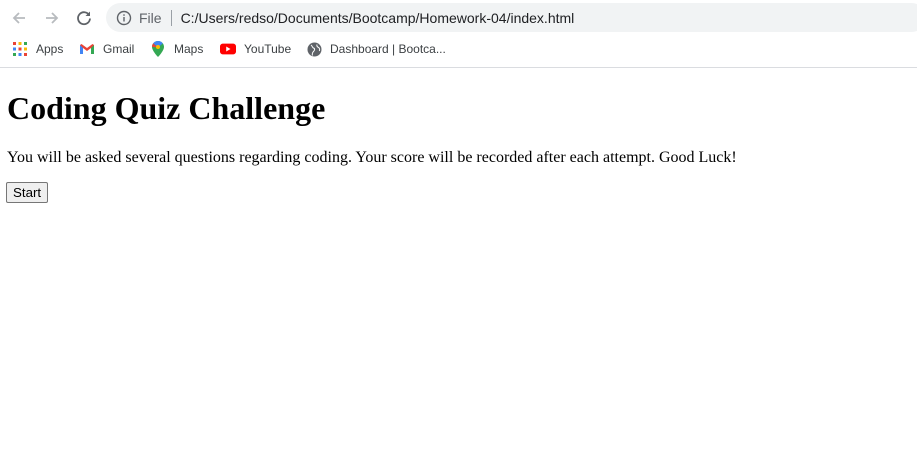 The height and width of the screenshot is (476, 917). What do you see at coordinates (124, 18) in the screenshot?
I see `info-icon` at bounding box center [124, 18].